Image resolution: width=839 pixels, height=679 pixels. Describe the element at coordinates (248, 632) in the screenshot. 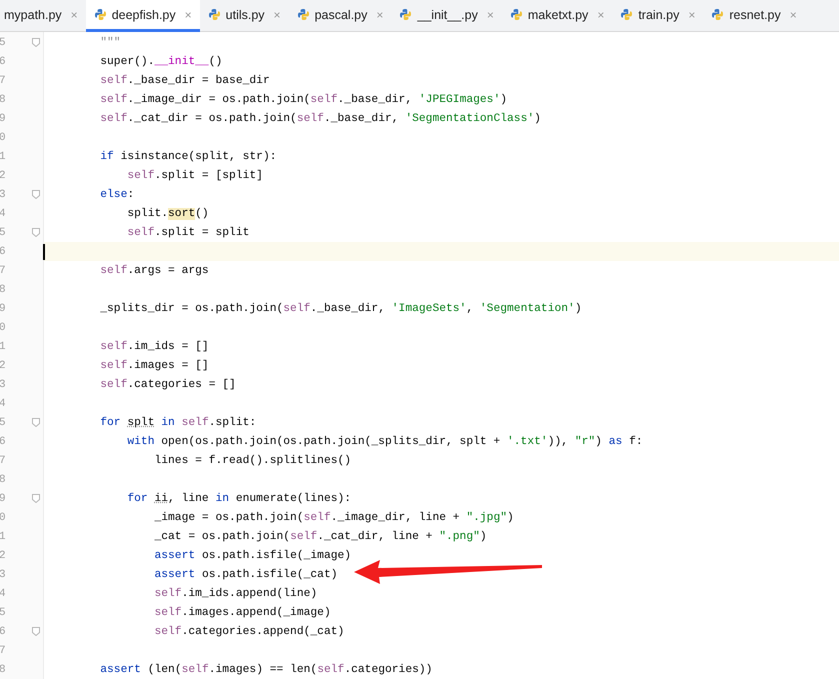

I see `code-line: self.categories.append(_cat)` at that location.